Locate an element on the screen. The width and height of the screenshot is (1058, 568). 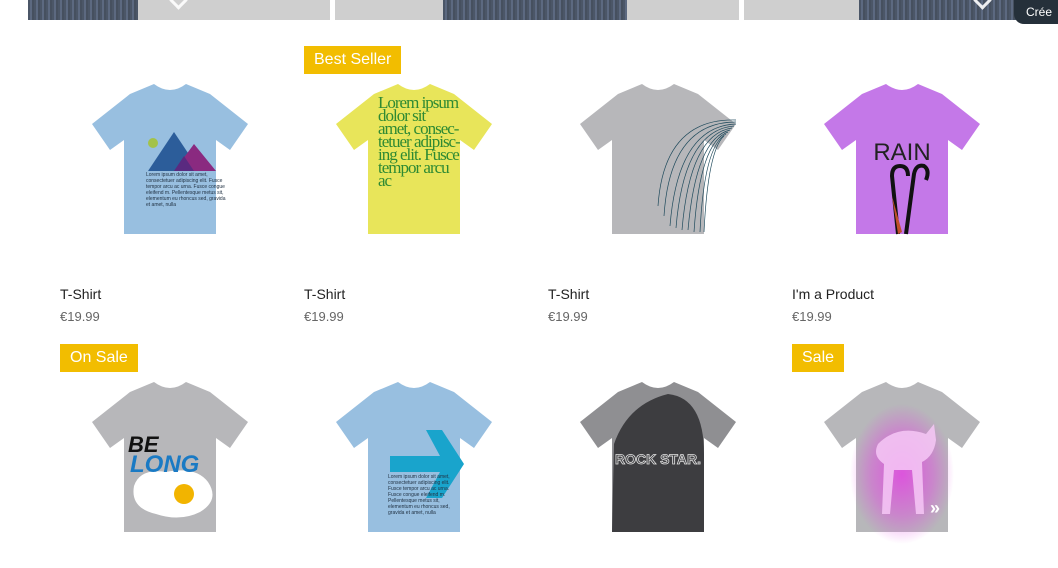
ribbon-badge: Sale is located at coordinates (818, 358).